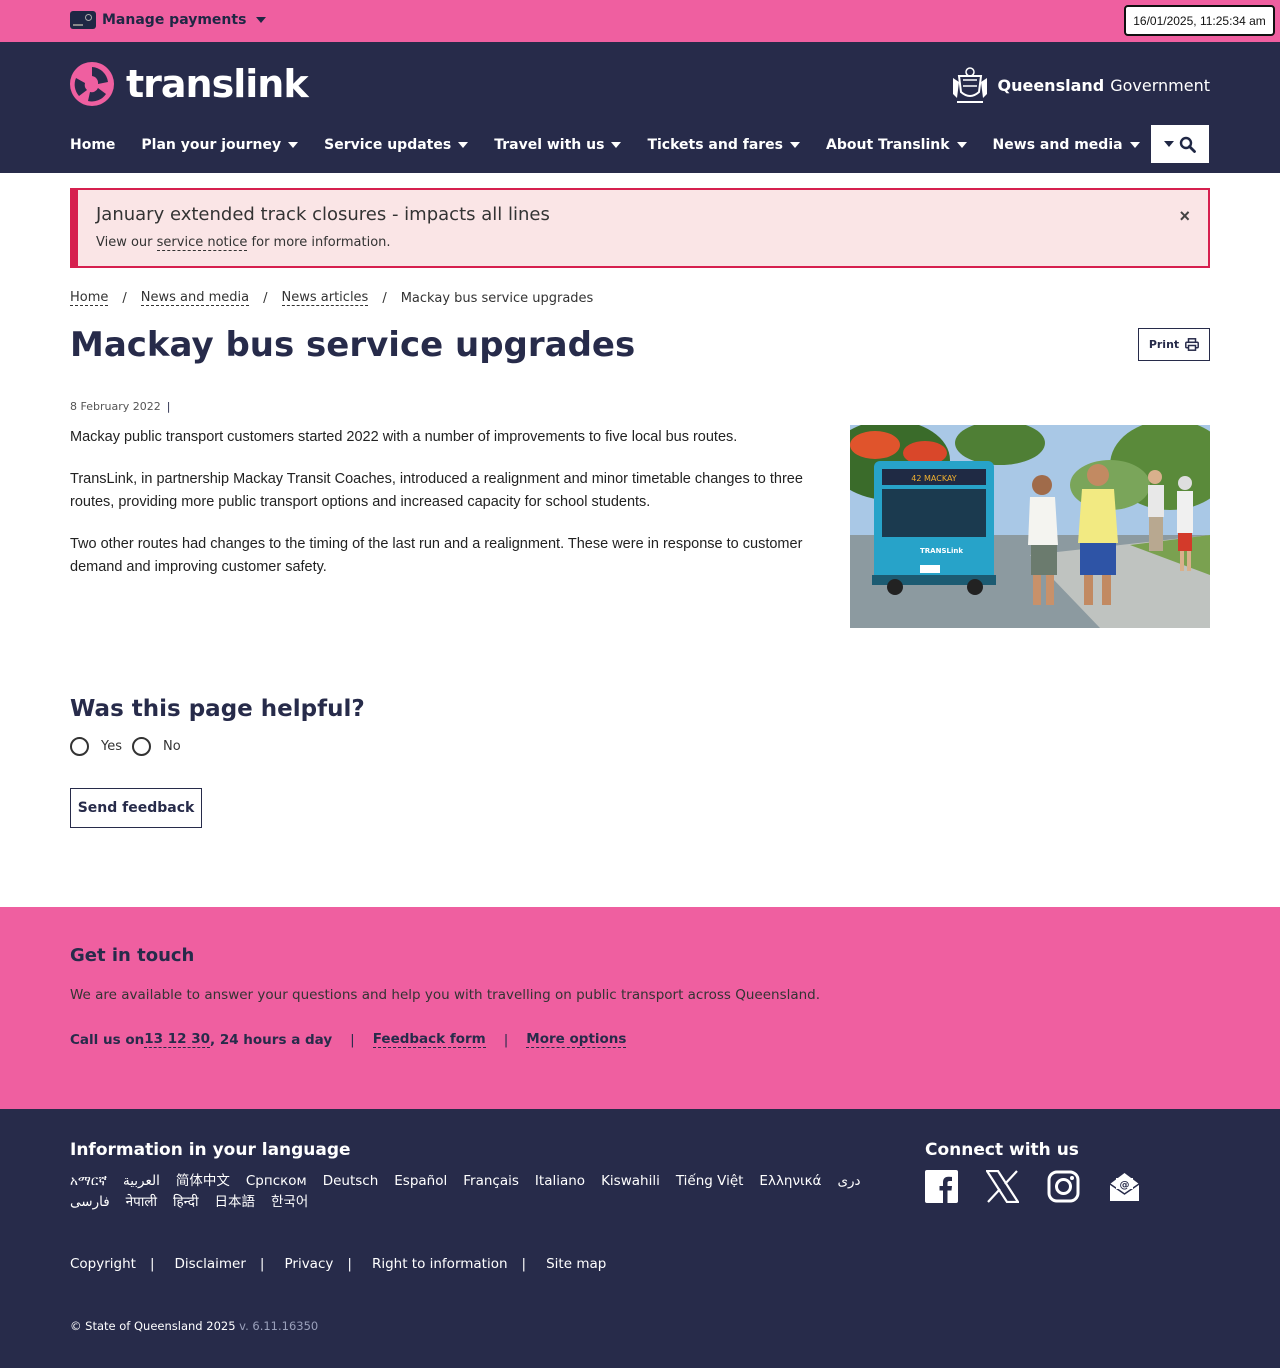 This screenshot has width=1280, height=1368. Describe the element at coordinates (1124, 1186) in the screenshot. I see `email-icon: @` at that location.